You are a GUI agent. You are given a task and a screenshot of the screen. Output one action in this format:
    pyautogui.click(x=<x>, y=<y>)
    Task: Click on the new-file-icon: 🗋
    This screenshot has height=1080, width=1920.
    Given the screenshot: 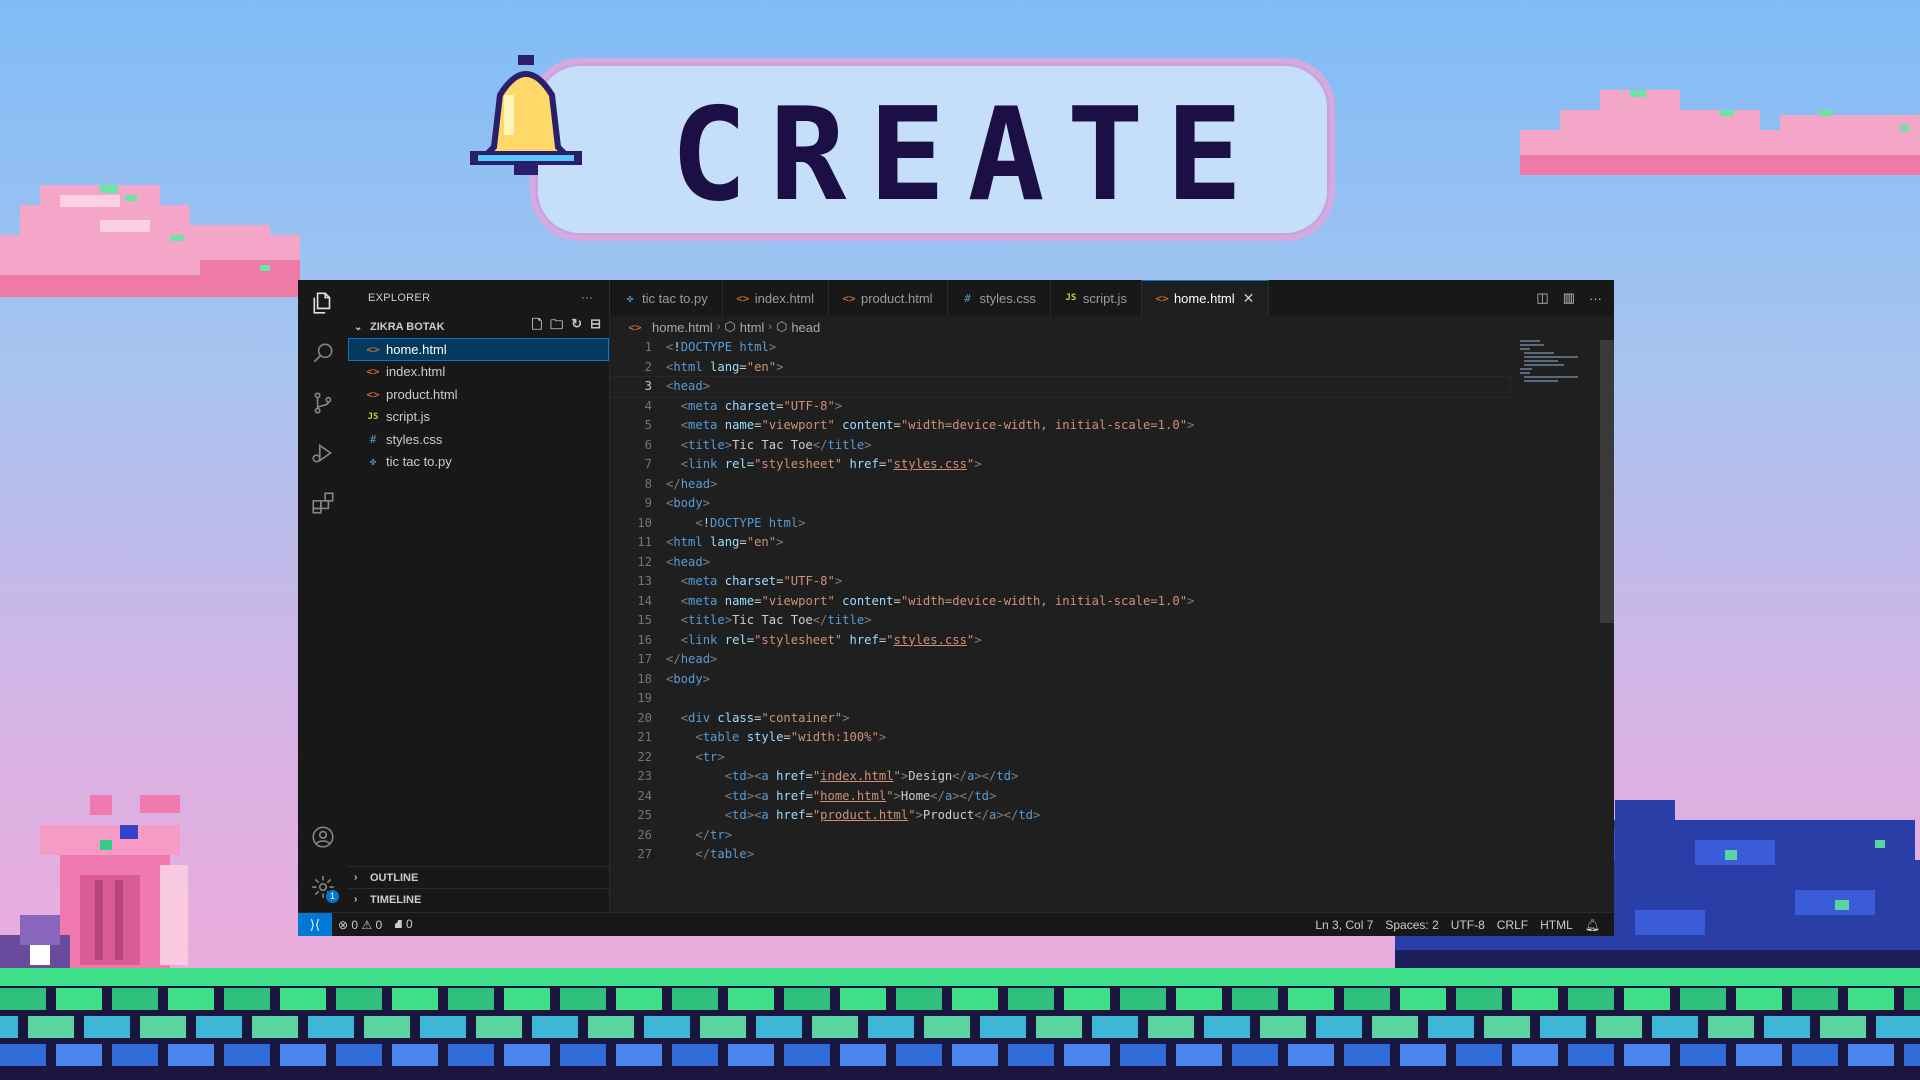 What is the action you would take?
    pyautogui.click(x=537, y=327)
    